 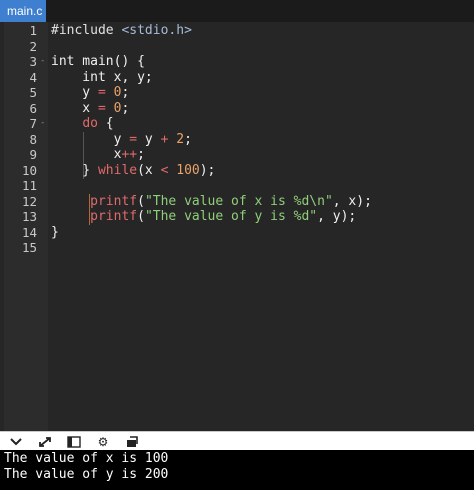 What do you see at coordinates (239, 78) in the screenshot?
I see `code-line: 4 int x, y;` at bounding box center [239, 78].